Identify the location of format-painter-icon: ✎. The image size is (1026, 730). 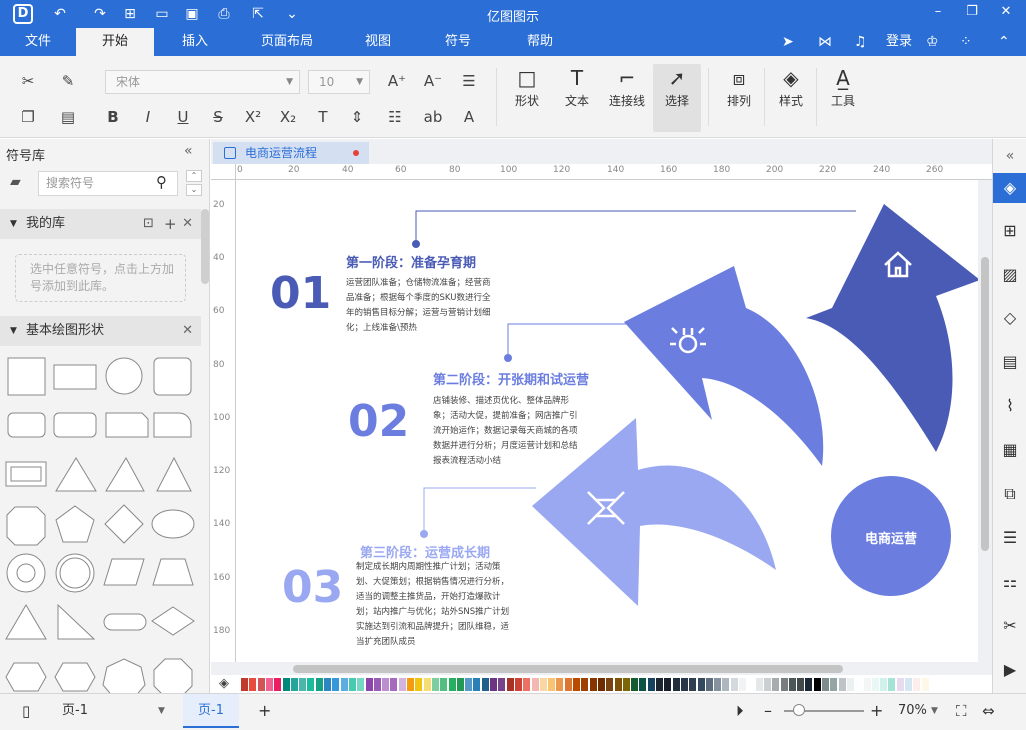
(68, 81).